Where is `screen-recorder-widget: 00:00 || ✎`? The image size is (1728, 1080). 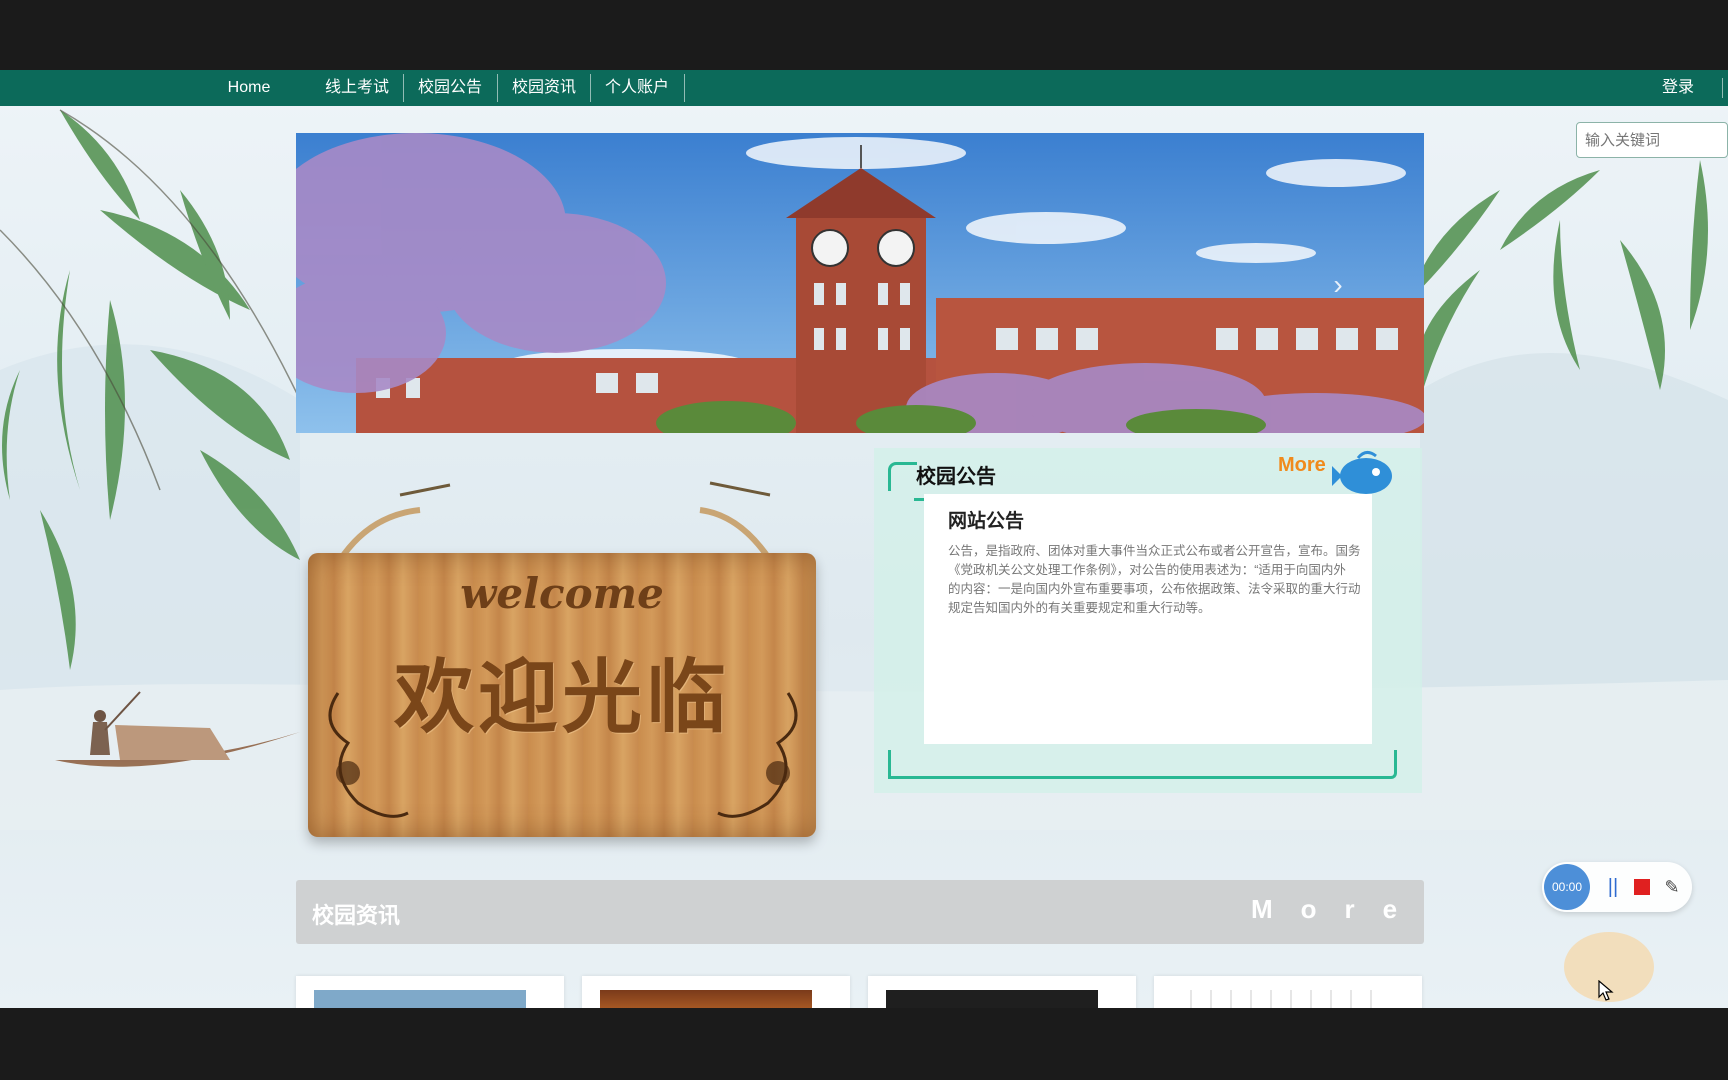
screen-recorder-widget: 00:00 || ✎ is located at coordinates (1617, 887).